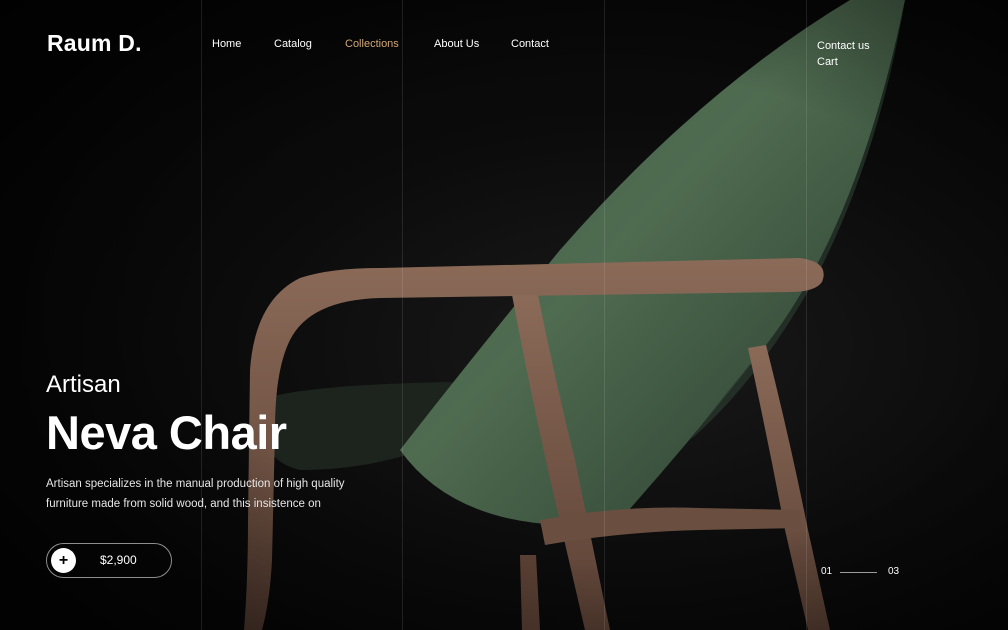 The width and height of the screenshot is (1008, 630). What do you see at coordinates (118, 560) in the screenshot?
I see `product-price: $2,900` at bounding box center [118, 560].